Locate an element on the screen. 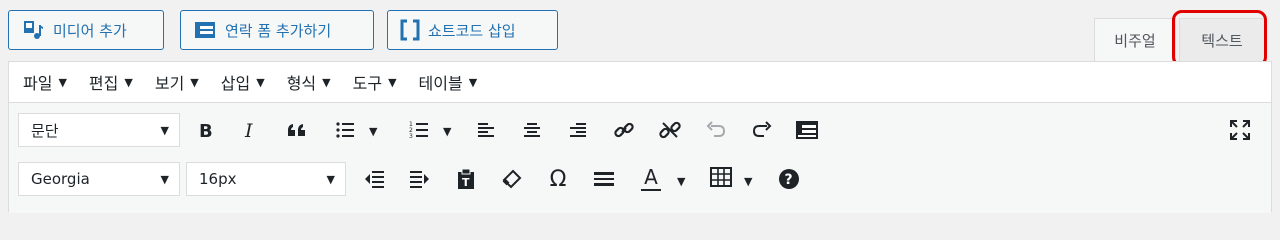 The width and height of the screenshot is (1280, 240). tab-visual: 비주얼 is located at coordinates (1135, 40).